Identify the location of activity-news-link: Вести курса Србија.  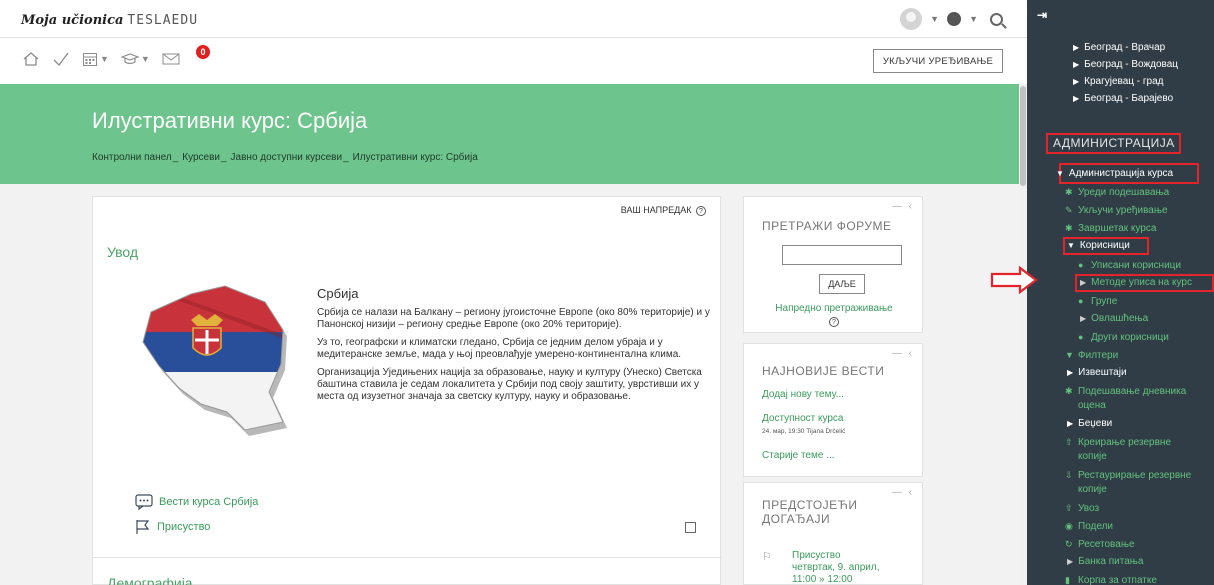
(208, 502).